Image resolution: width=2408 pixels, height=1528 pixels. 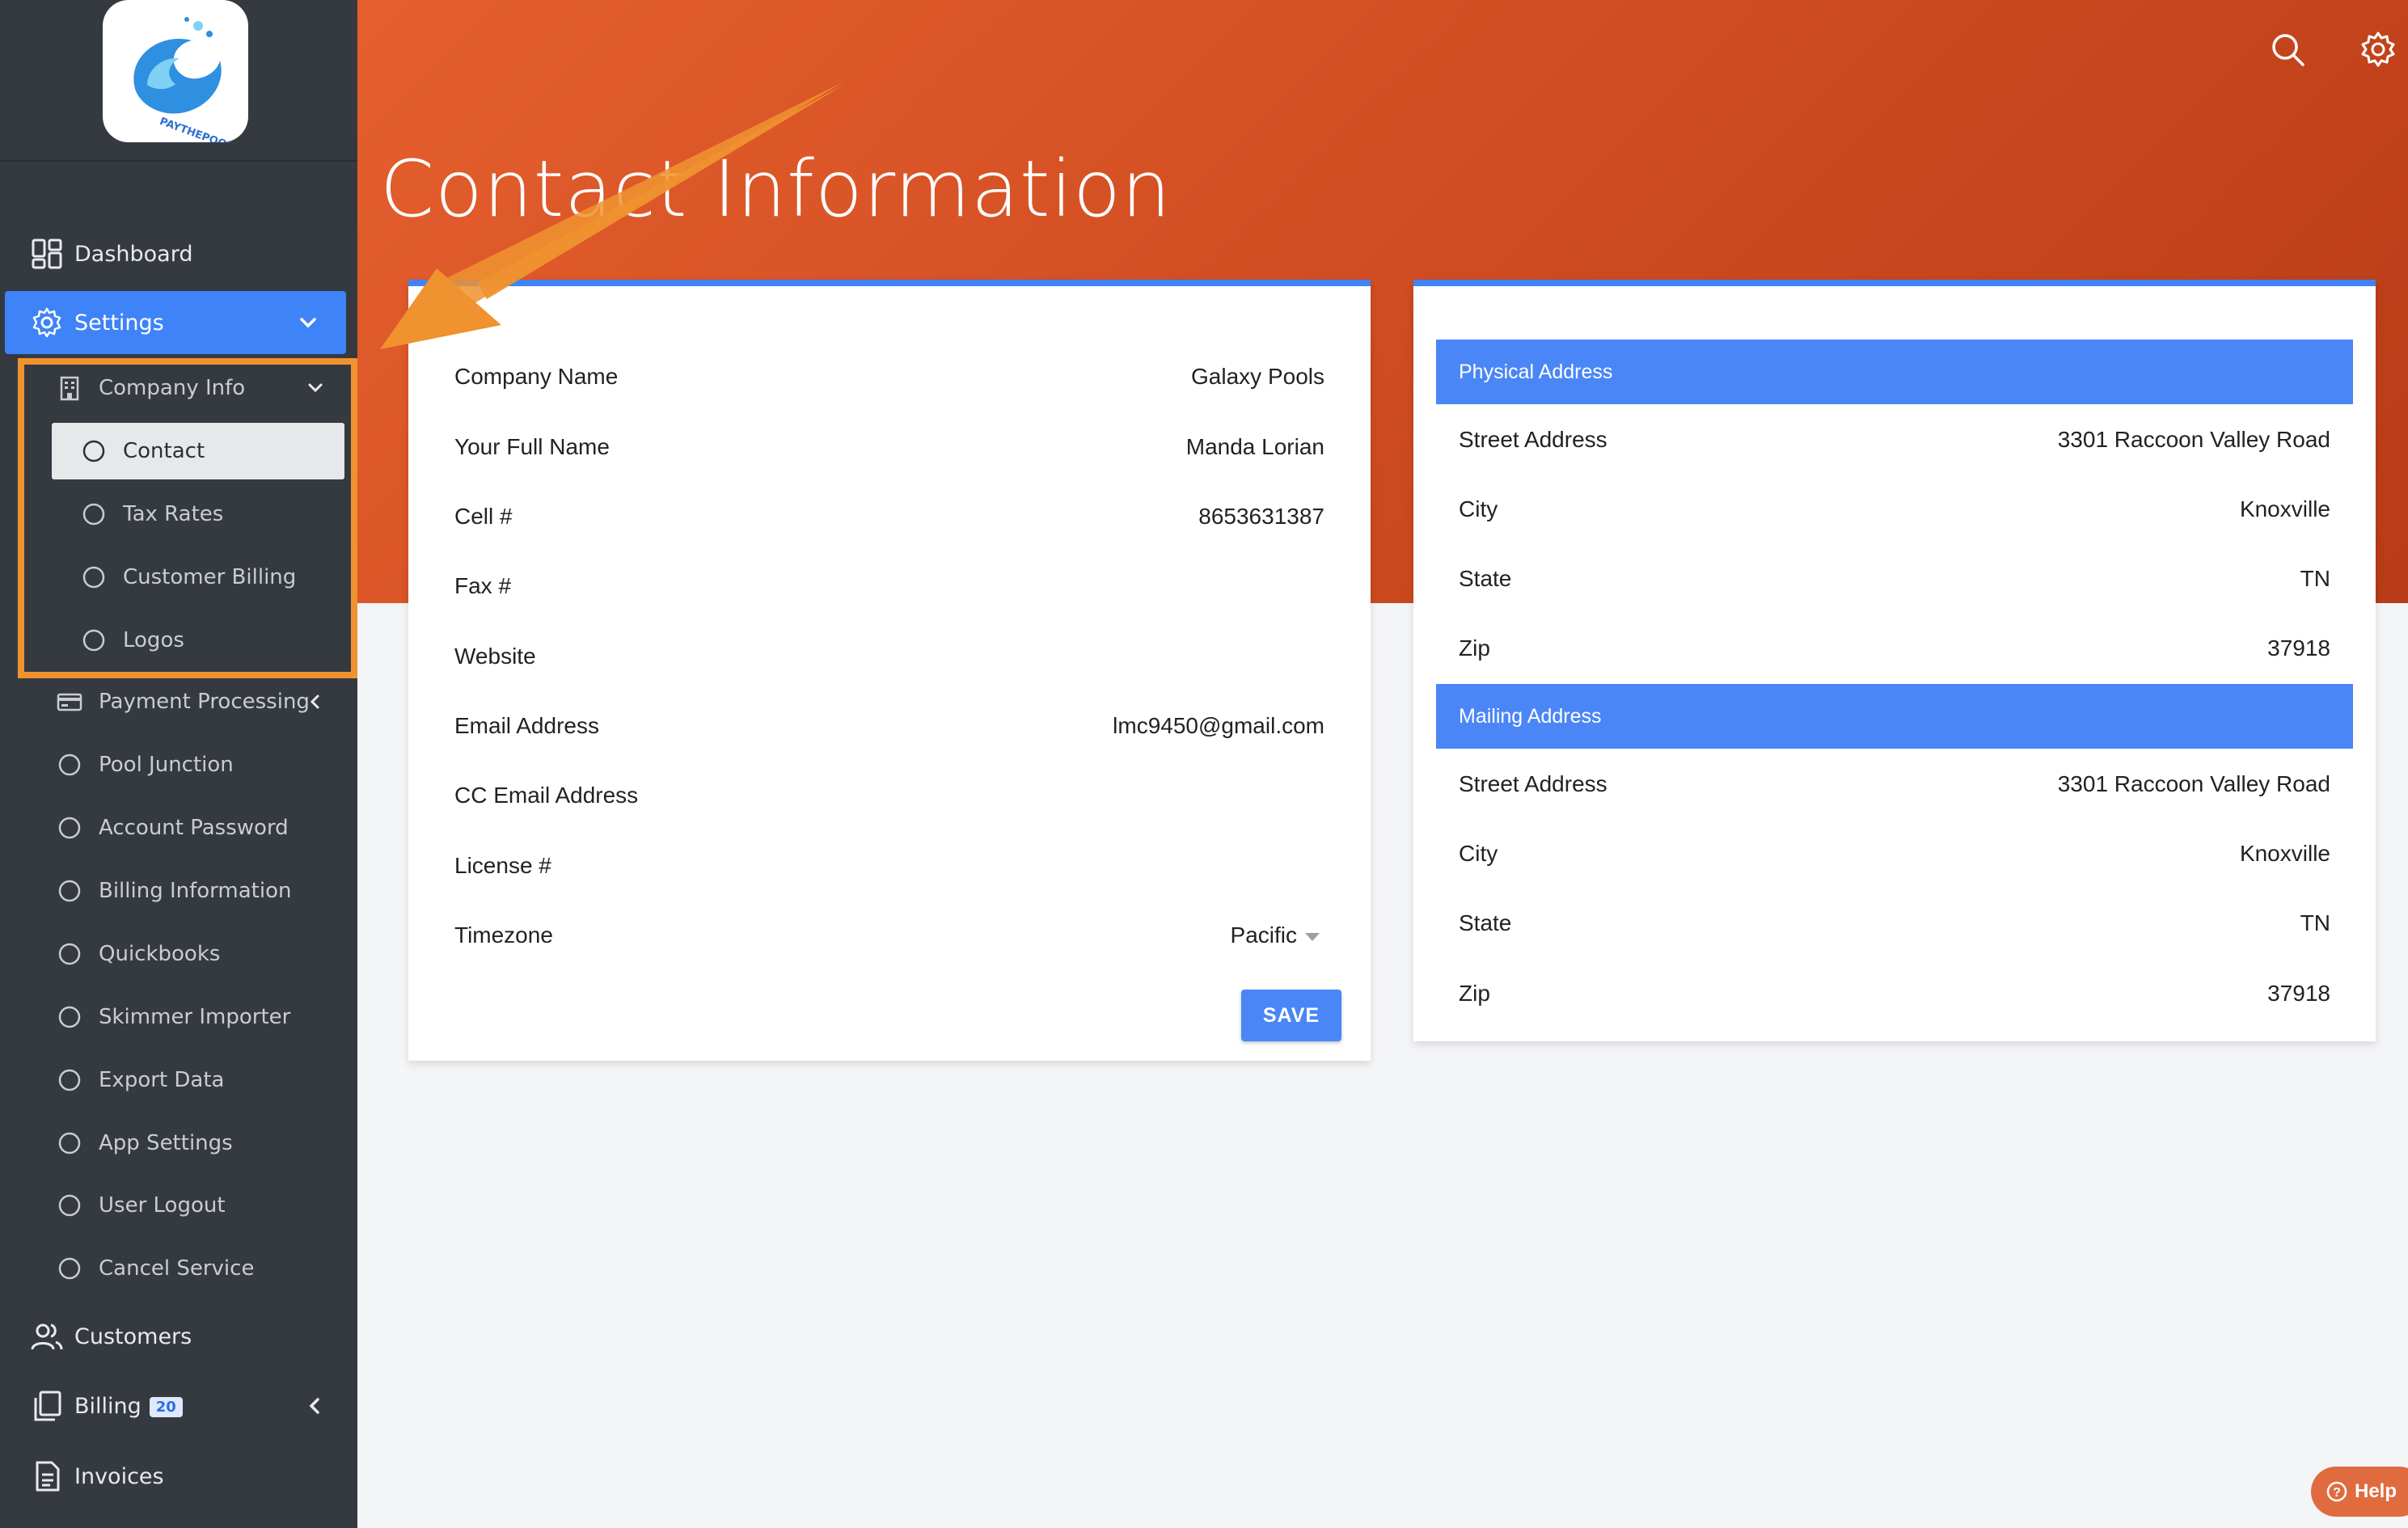 What do you see at coordinates (889, 586) in the screenshot?
I see `form-row-fax: Fax #` at bounding box center [889, 586].